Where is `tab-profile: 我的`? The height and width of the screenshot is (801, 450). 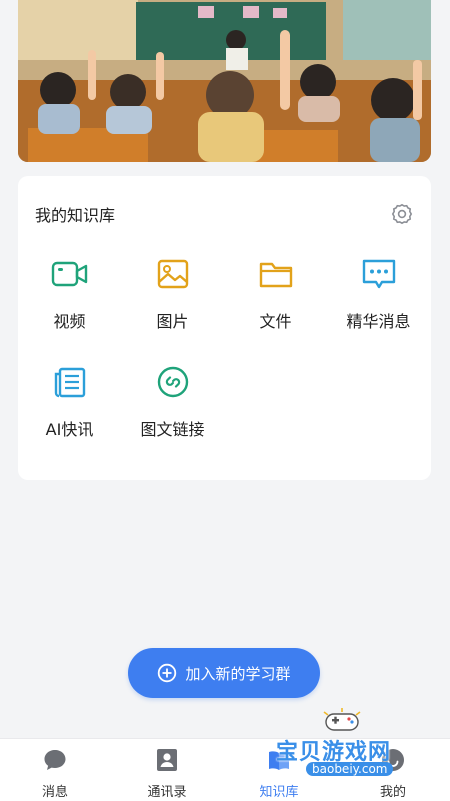
tab-profile: 我的 is located at coordinates (393, 773).